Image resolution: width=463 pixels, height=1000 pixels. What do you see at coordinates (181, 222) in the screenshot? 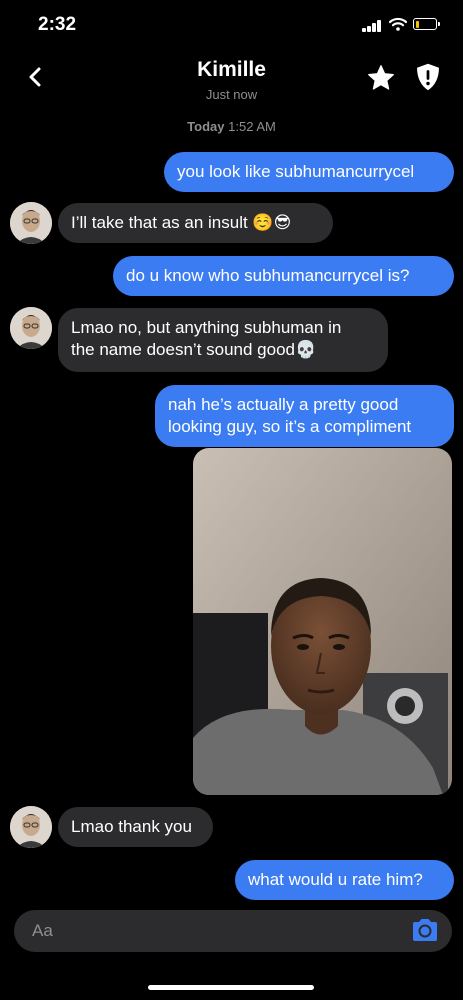
I see `message-text: I’ll take that as an insult ☺️😎` at bounding box center [181, 222].